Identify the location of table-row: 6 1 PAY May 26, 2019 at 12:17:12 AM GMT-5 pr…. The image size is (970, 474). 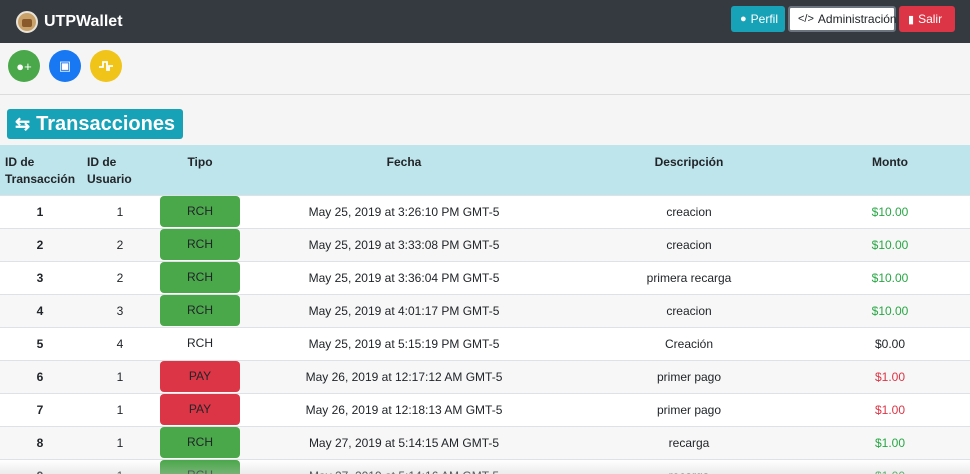
(485, 376).